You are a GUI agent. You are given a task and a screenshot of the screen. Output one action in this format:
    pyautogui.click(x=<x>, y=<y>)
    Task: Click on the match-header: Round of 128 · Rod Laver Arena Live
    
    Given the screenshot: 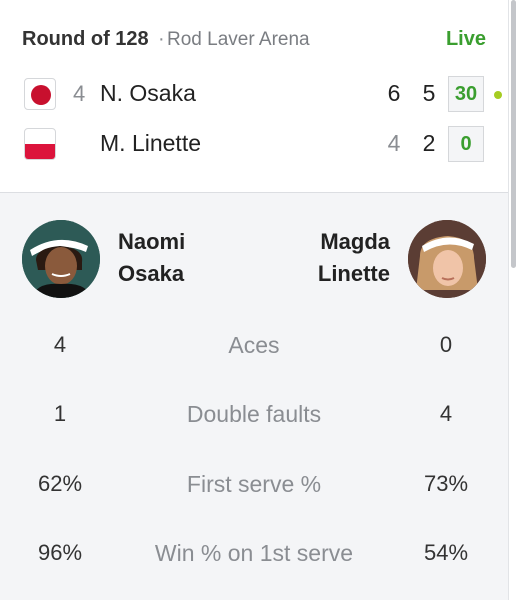 What is the action you would take?
    pyautogui.click(x=255, y=41)
    